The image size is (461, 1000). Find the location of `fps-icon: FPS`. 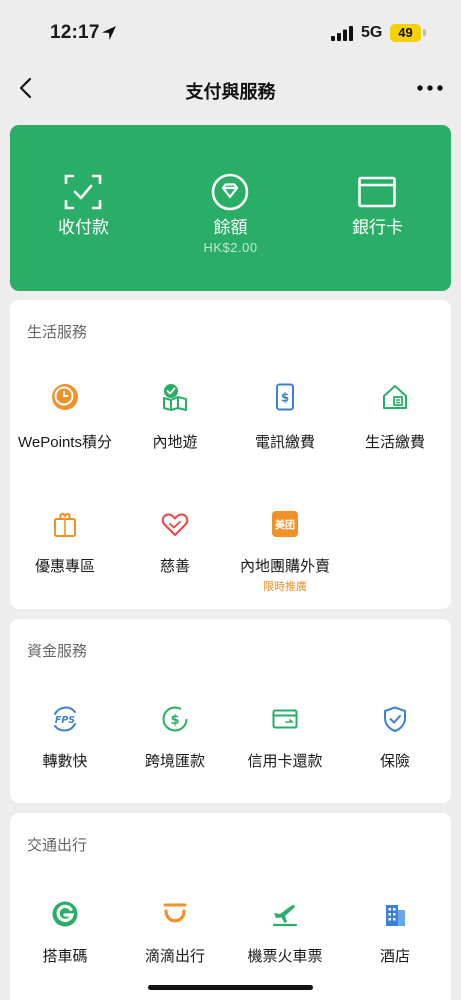

fps-icon: FPS is located at coordinates (65, 719).